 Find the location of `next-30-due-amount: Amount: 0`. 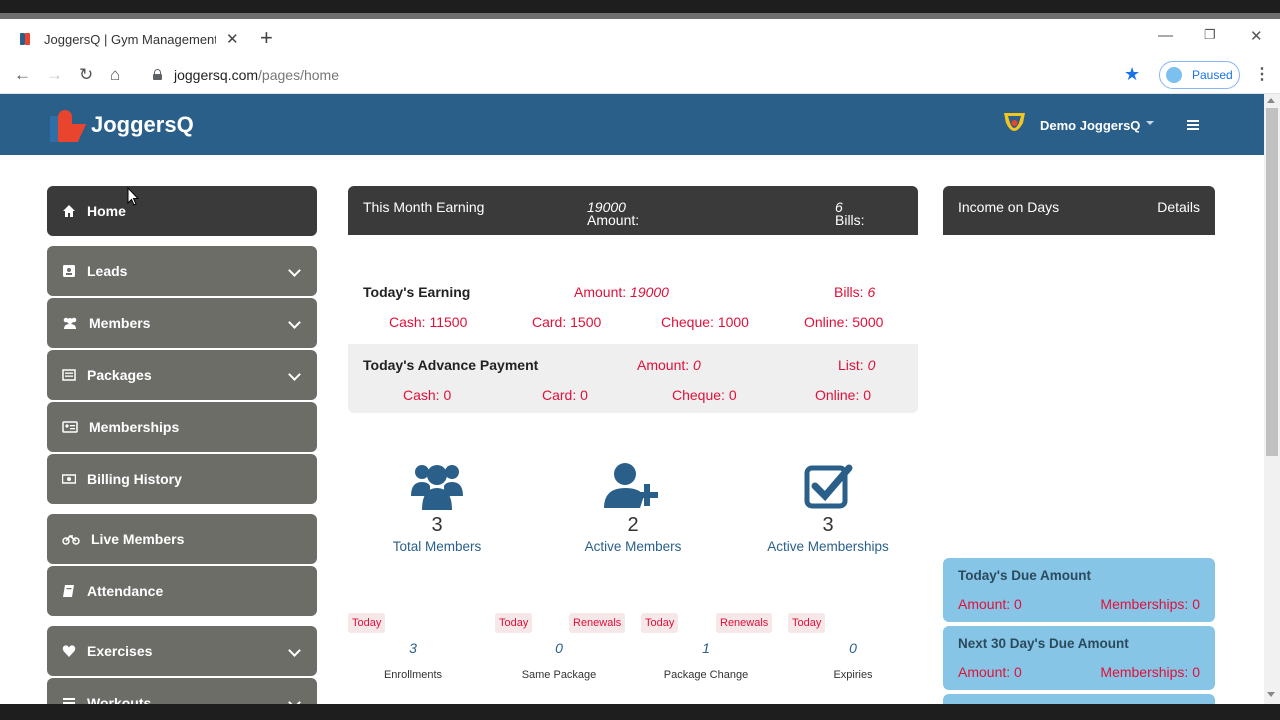

next-30-due-amount: Amount: 0 is located at coordinates (990, 672).